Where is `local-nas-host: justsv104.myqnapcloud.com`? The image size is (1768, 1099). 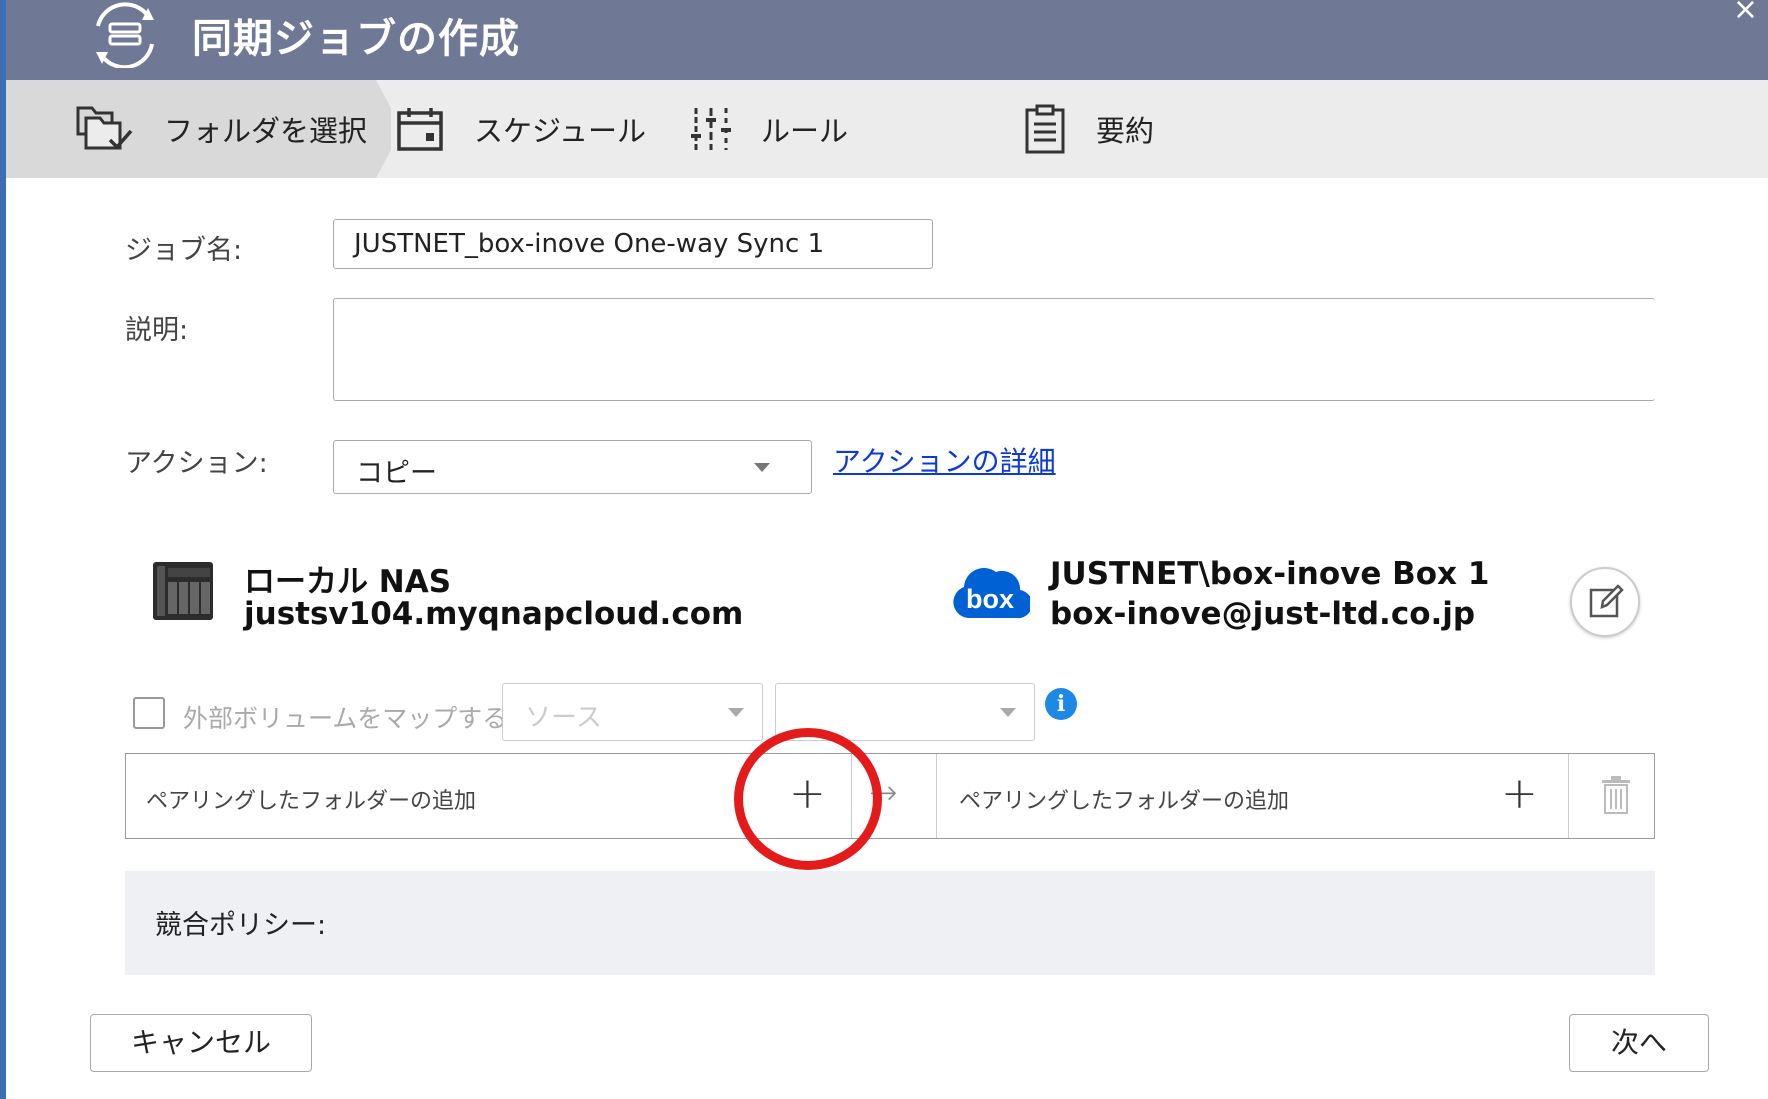 local-nas-host: justsv104.myqnapcloud.com is located at coordinates (494, 614).